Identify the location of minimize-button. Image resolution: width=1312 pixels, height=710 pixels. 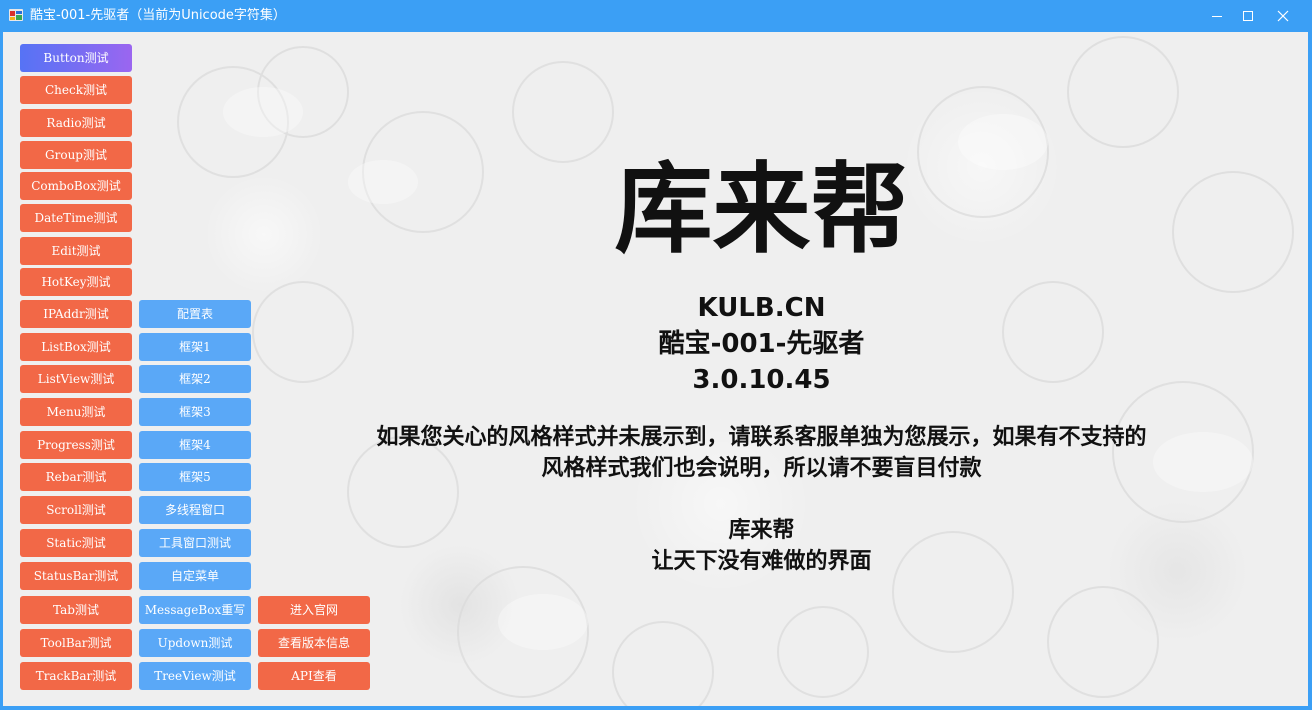
(1217, 16).